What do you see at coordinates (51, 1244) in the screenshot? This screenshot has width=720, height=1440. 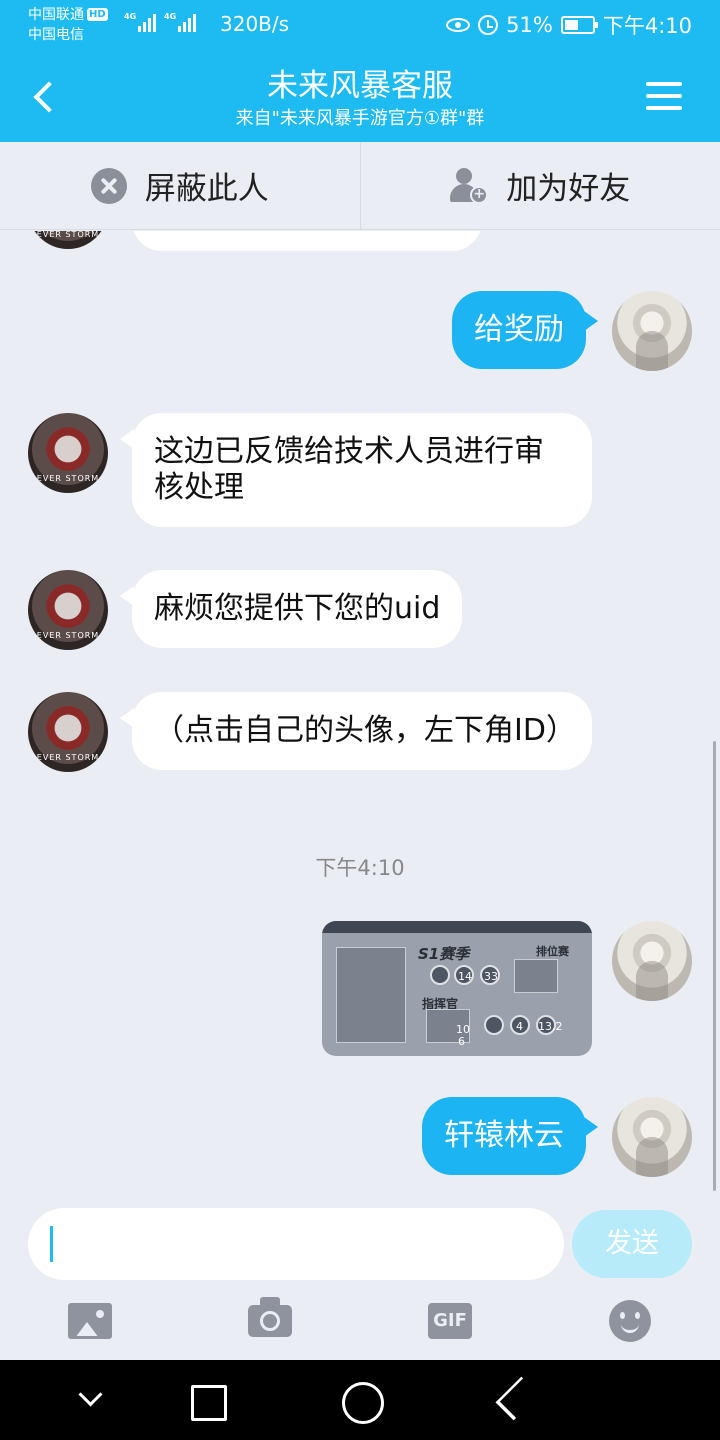 I see `text-caret` at bounding box center [51, 1244].